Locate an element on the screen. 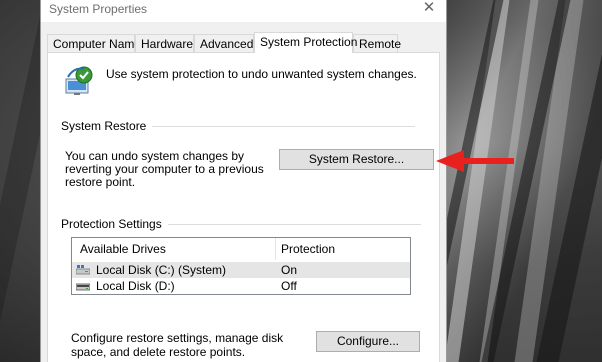 The width and height of the screenshot is (602, 362). tab-remote: Remote is located at coordinates (377, 43).